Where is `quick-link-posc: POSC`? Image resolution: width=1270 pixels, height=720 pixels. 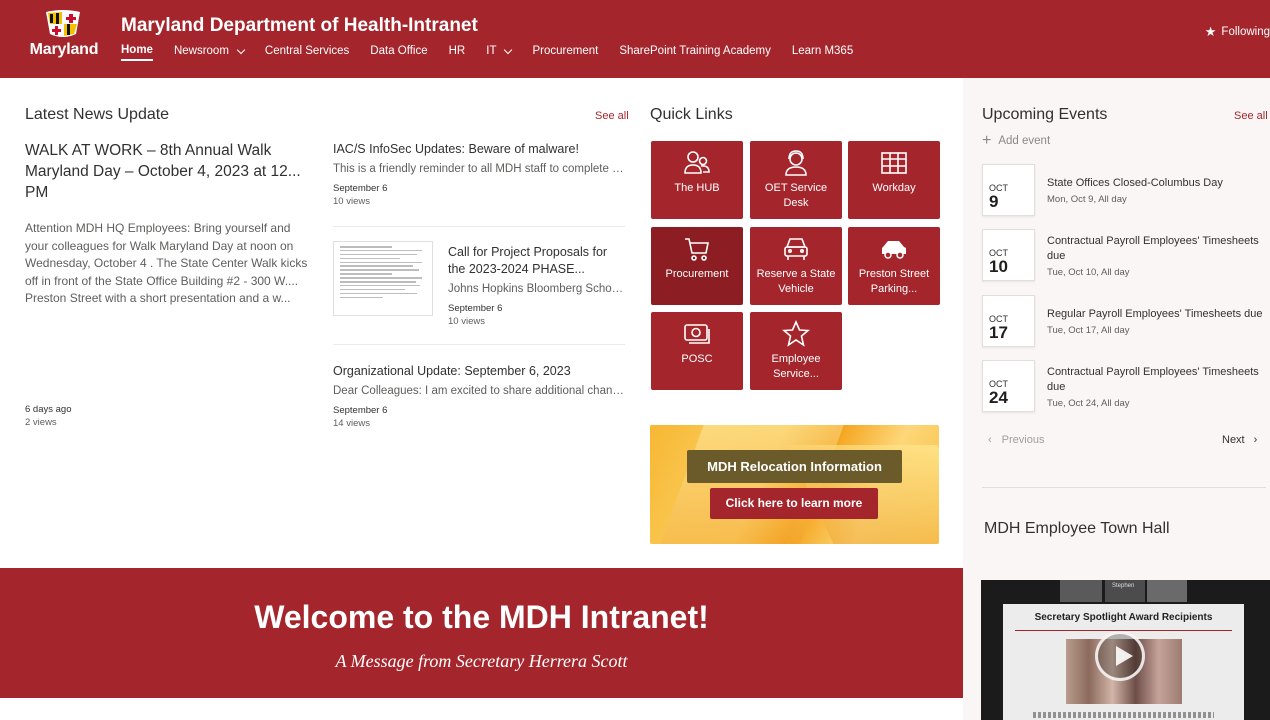 quick-link-posc: POSC is located at coordinates (697, 351).